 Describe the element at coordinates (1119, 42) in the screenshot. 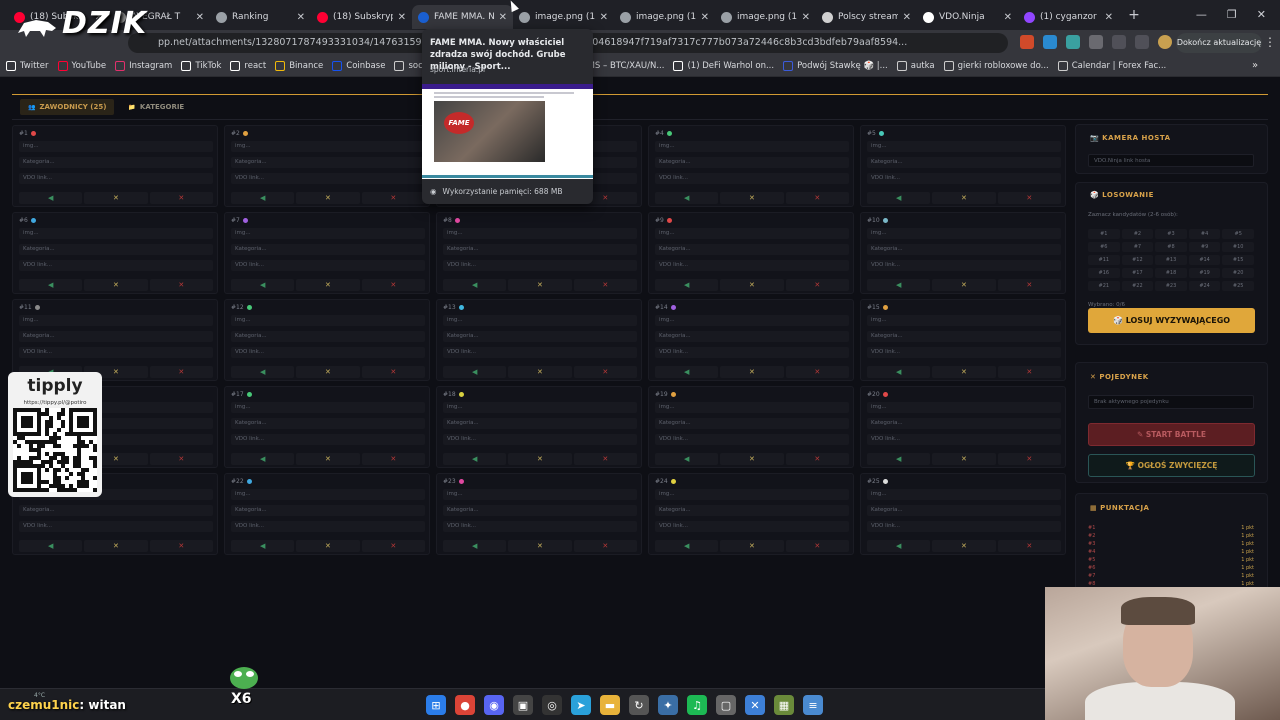

I see `reading-list-icon` at that location.